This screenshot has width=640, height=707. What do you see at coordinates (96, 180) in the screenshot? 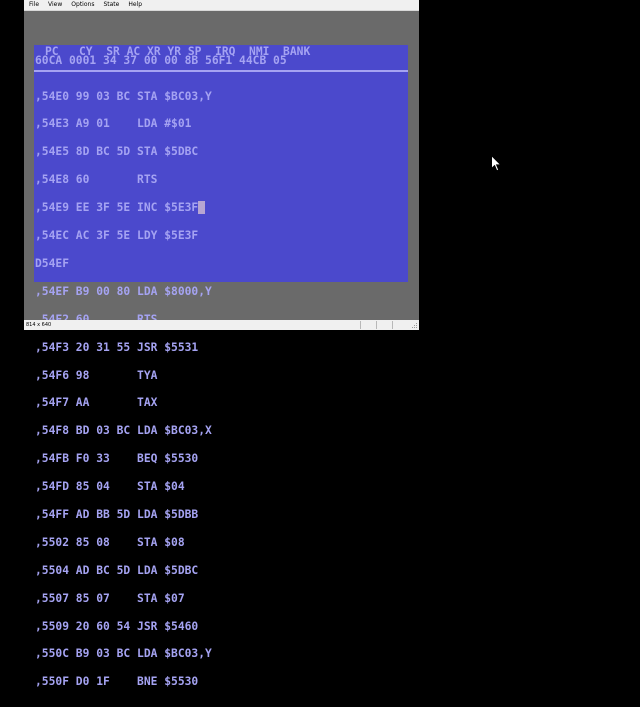
I see `code-line: ,54E8 60 RTS` at bounding box center [96, 180].